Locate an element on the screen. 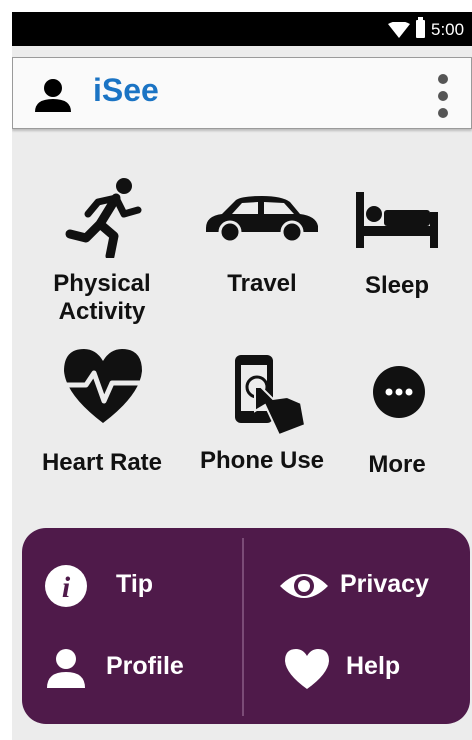 The height and width of the screenshot is (740, 472). tile-phone-use: Phone Use is located at coordinates (262, 414).